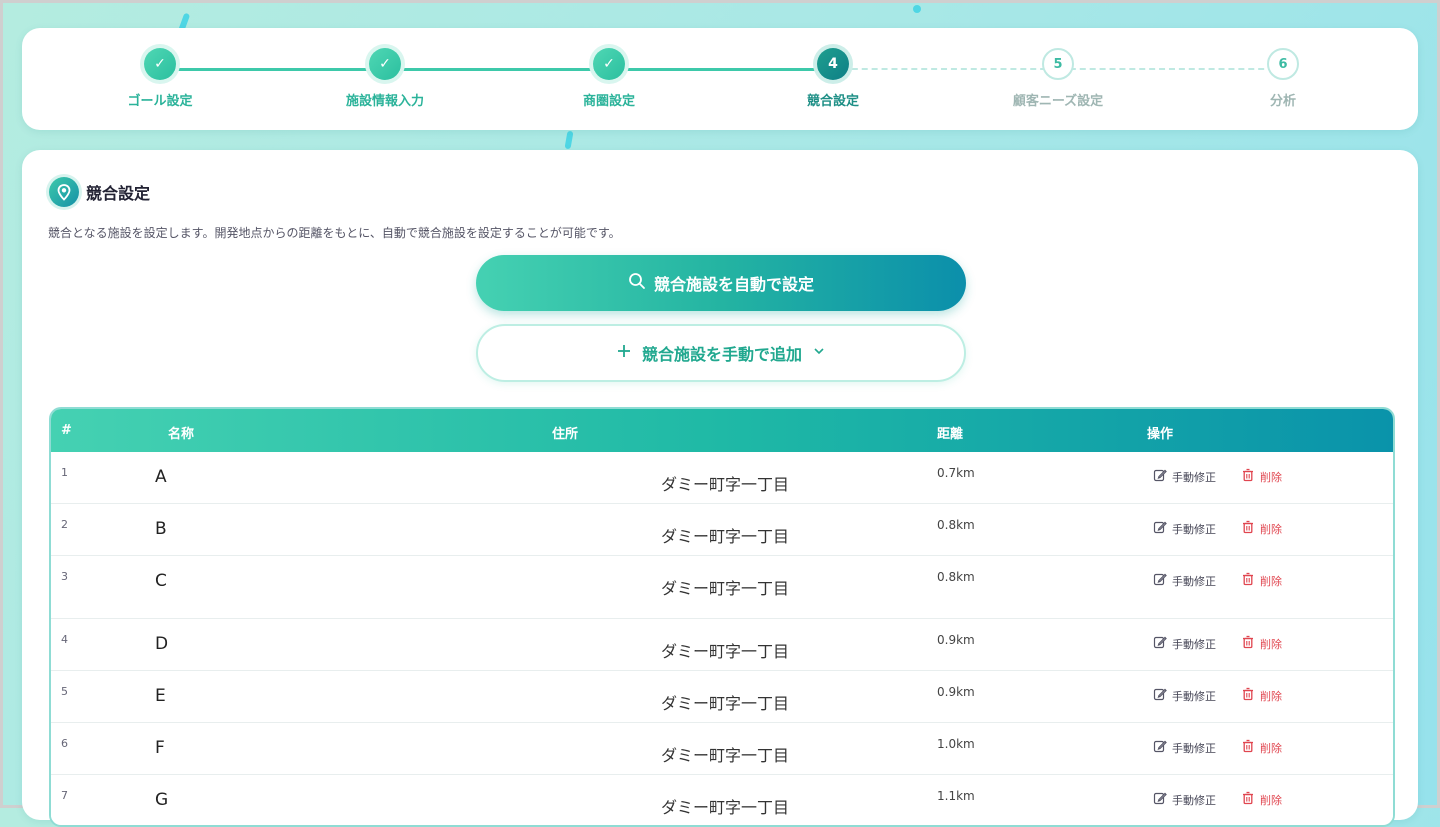  I want to click on step-facility-info: ✓ 施設情報入力, so click(385, 78).